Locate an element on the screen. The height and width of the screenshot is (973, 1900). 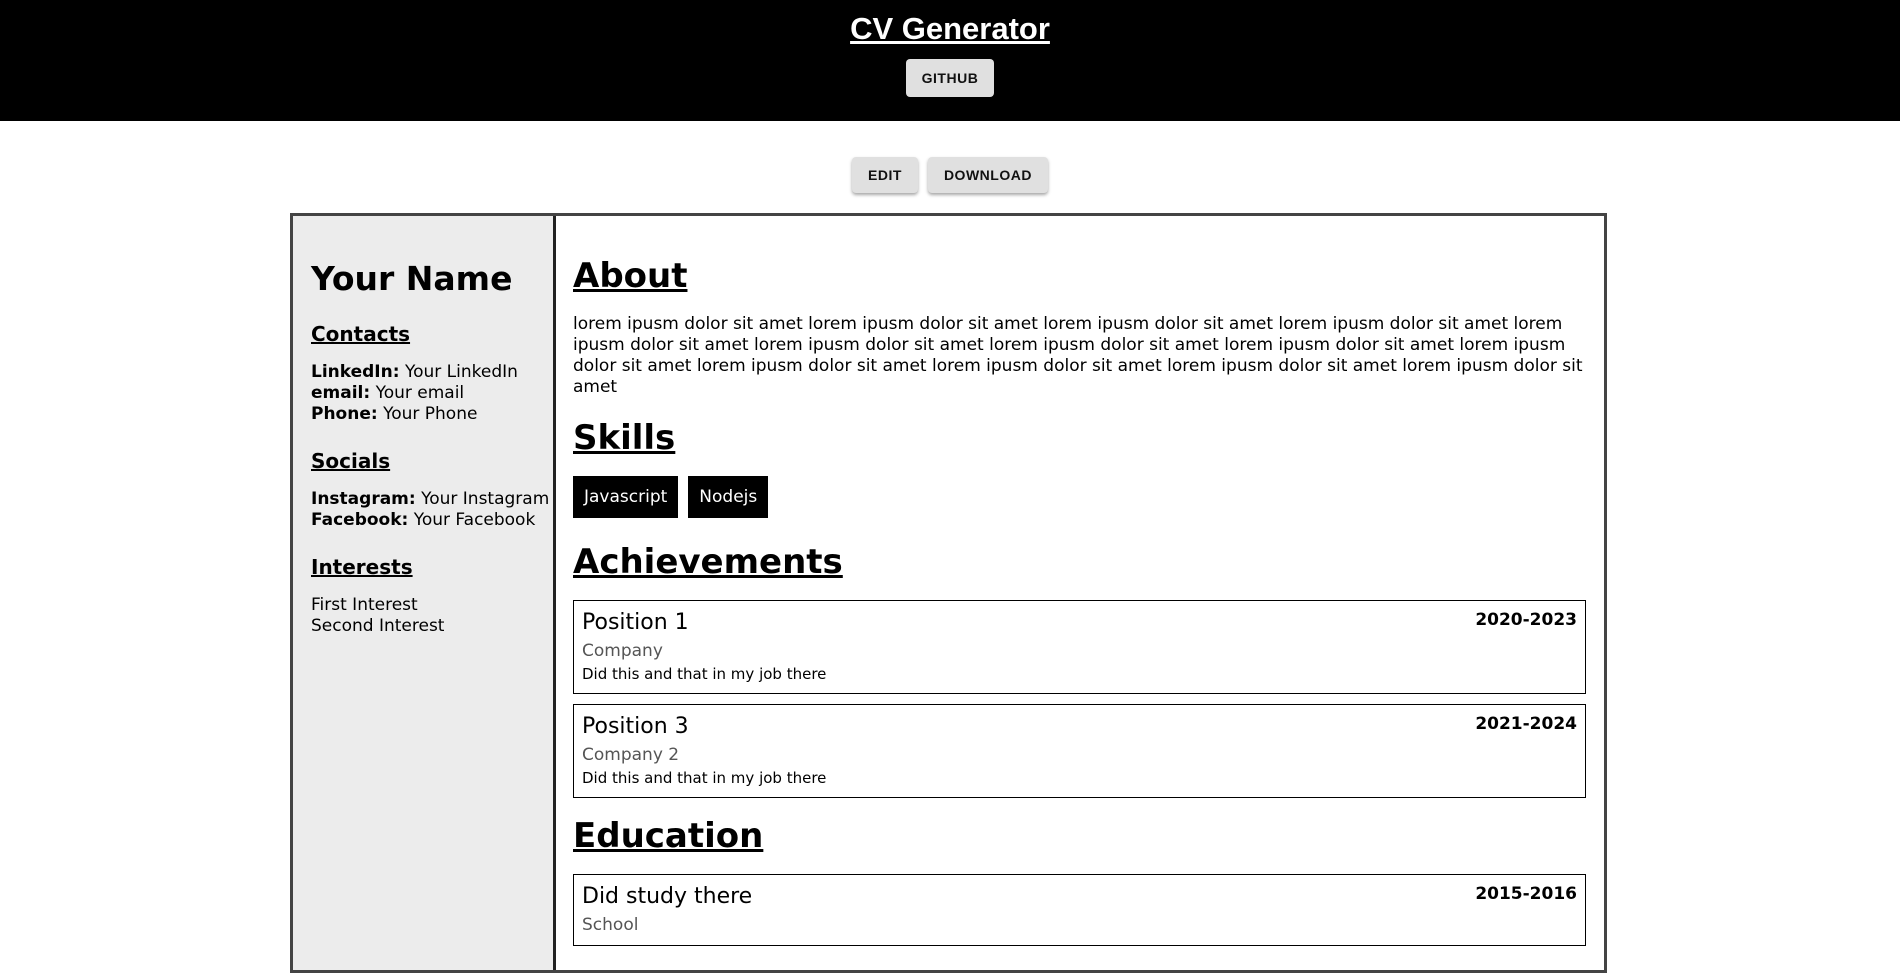
achievement-date: 2020-2023 is located at coordinates (1526, 620).